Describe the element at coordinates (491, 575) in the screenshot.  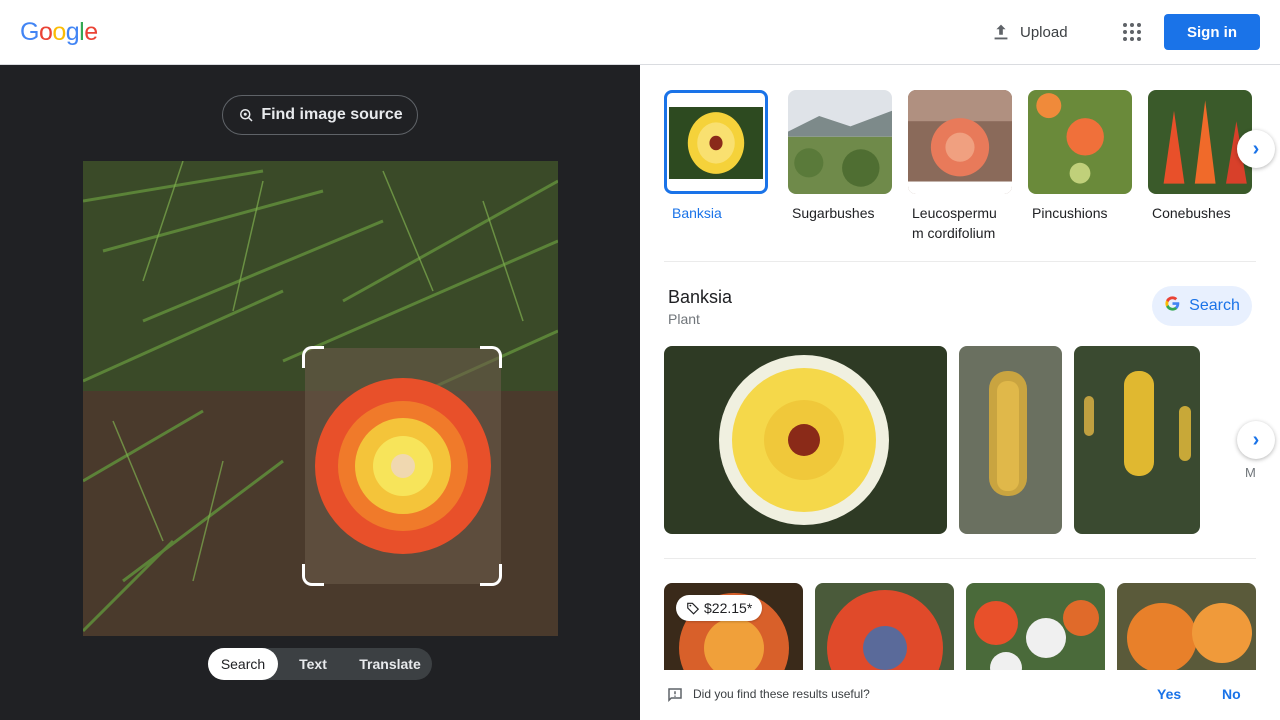
I see `crop-handle-bottom-right` at that location.